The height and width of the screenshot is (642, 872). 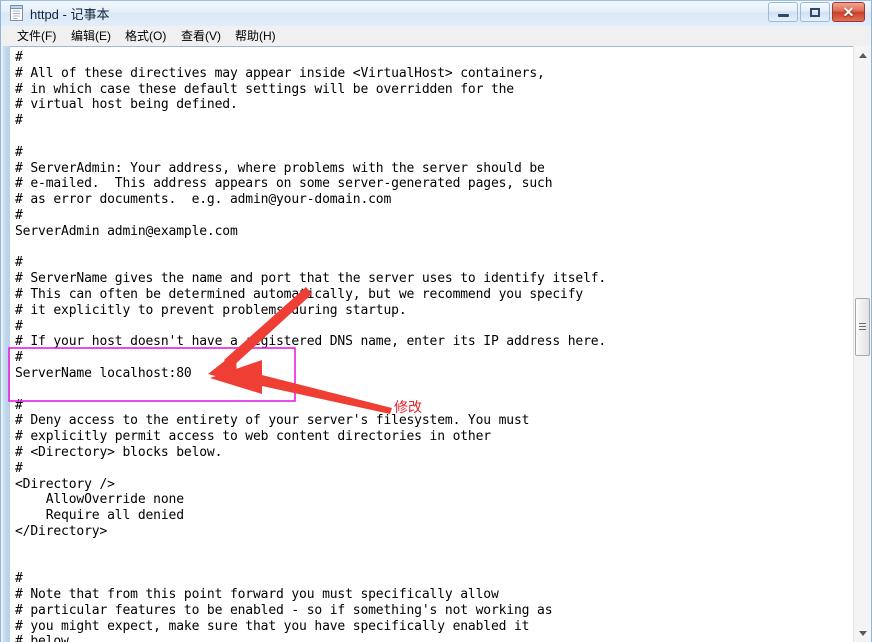 What do you see at coordinates (70, 14) in the screenshot?
I see `window-title: httpd - 记事本` at bounding box center [70, 14].